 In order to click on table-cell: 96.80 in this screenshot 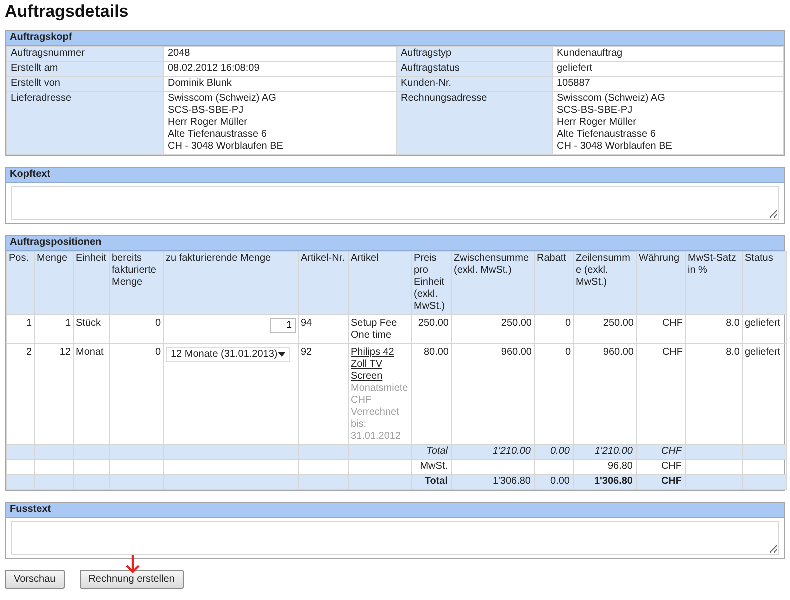, I will do `click(620, 466)`.